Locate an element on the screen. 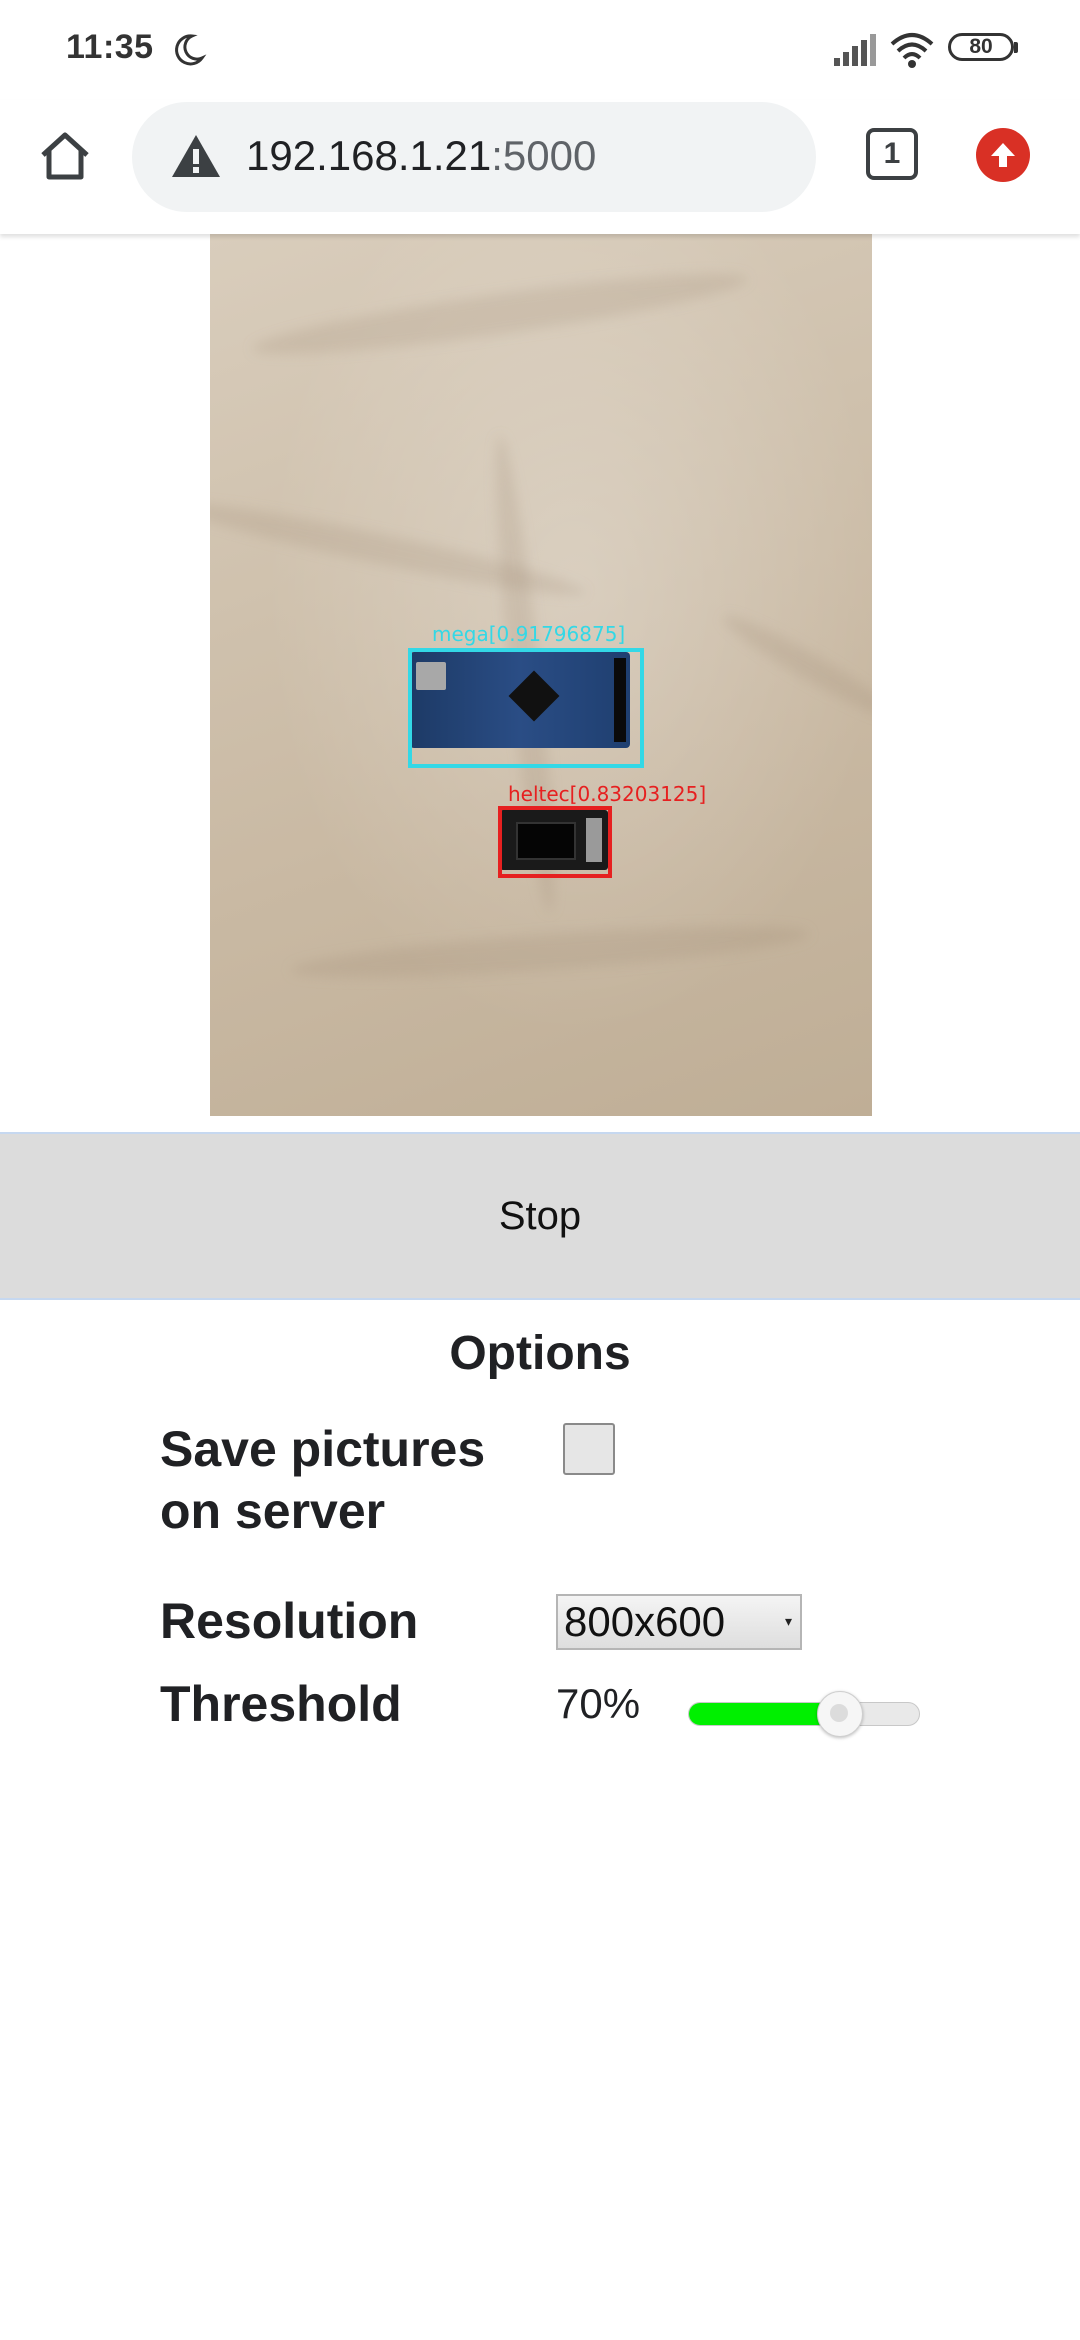 The height and width of the screenshot is (2340, 1080). battery-icon: 80 is located at coordinates (981, 47).